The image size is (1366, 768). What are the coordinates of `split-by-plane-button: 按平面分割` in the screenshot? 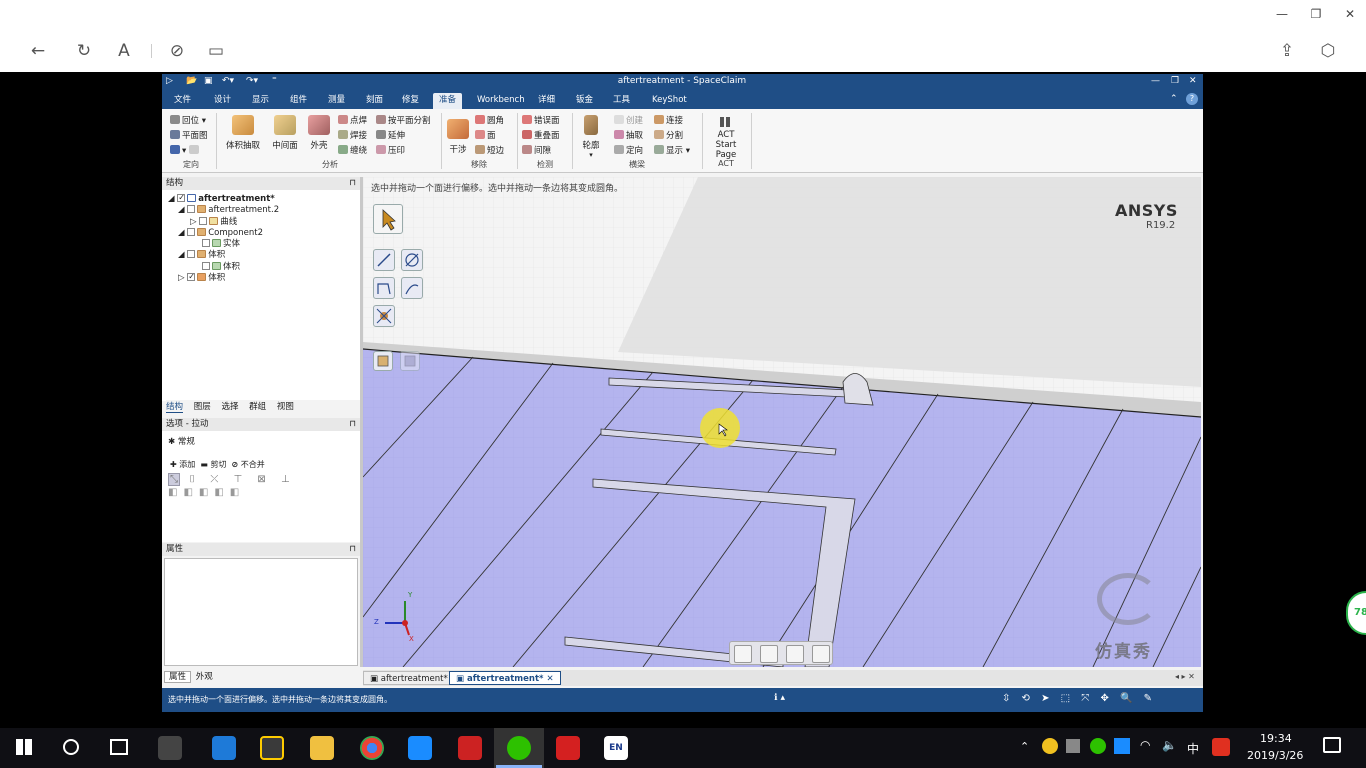 It's located at (403, 121).